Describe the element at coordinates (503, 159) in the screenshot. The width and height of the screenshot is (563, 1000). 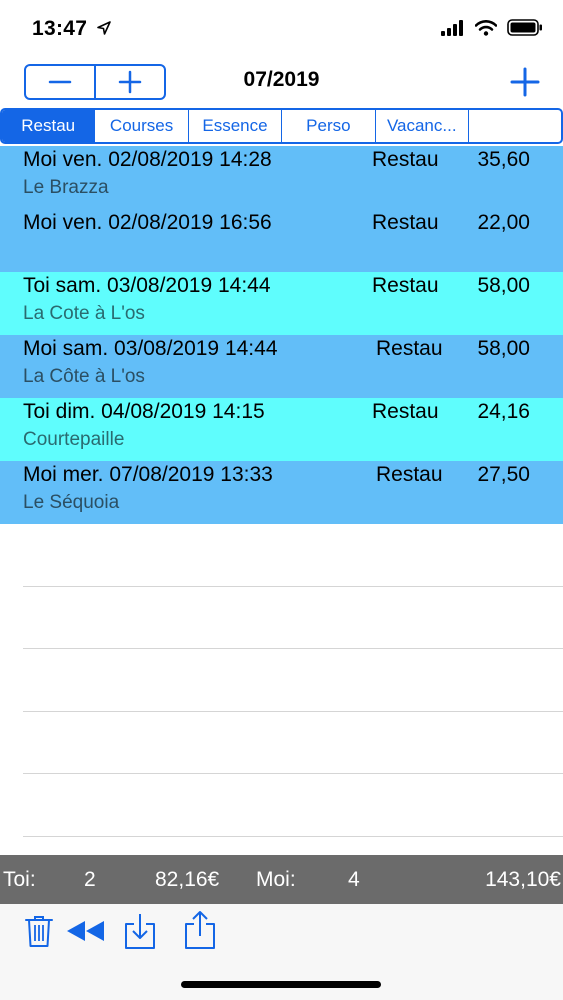
I see `entry-amount: 35,60` at that location.